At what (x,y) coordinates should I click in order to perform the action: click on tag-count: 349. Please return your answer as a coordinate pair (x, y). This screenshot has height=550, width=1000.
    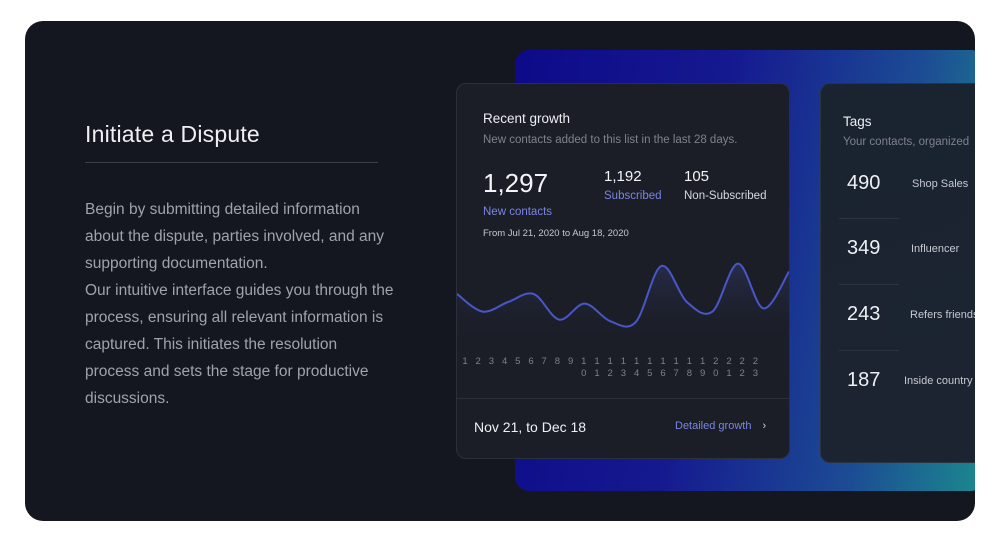
    Looking at the image, I should click on (864, 248).